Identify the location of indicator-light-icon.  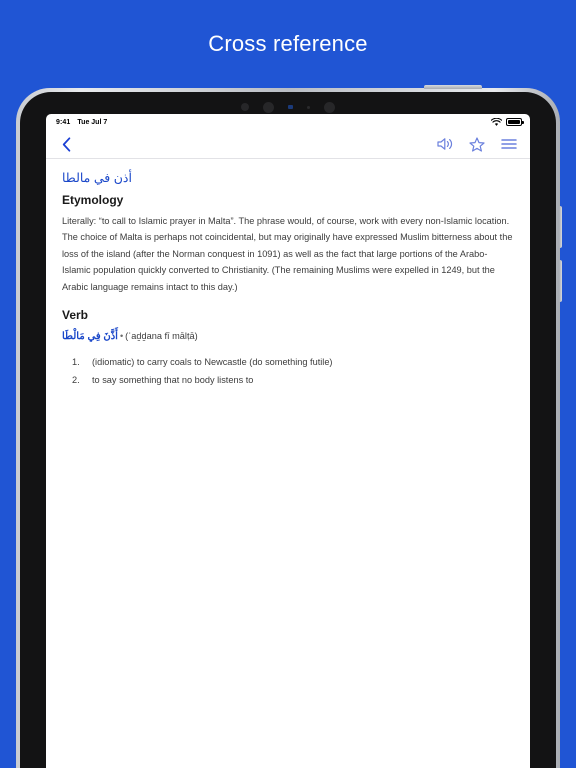
(290, 107).